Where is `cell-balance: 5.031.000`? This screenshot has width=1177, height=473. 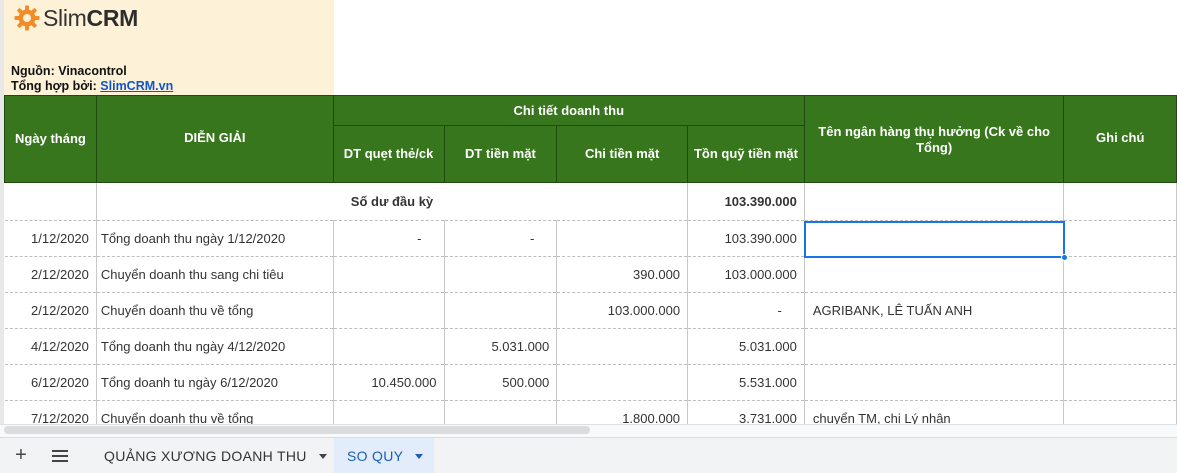 cell-balance: 5.031.000 is located at coordinates (746, 346).